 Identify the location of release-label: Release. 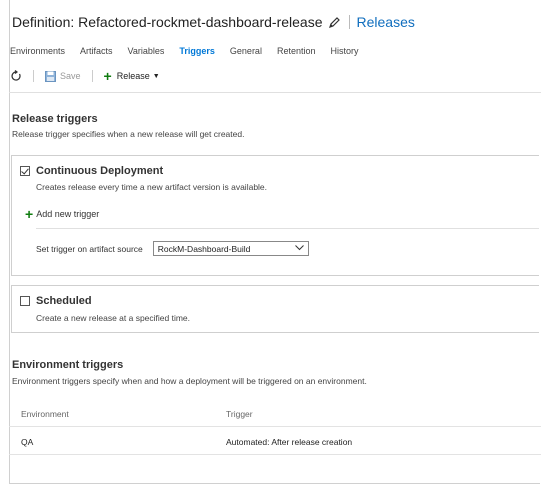
(133, 76).